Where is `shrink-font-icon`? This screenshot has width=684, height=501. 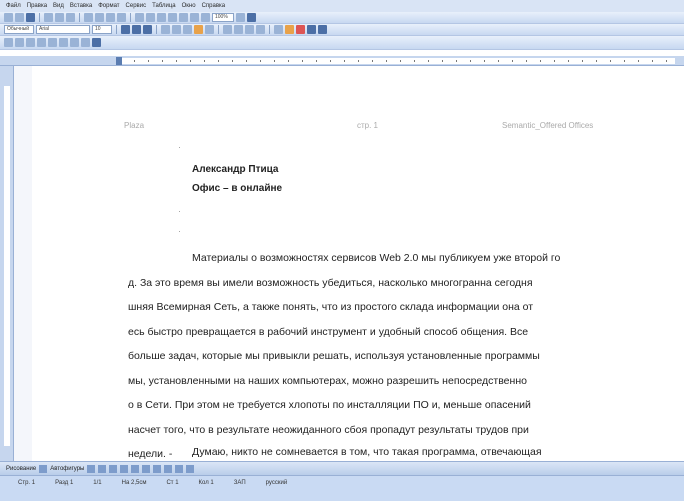
shrink-font-icon is located at coordinates (322, 29).